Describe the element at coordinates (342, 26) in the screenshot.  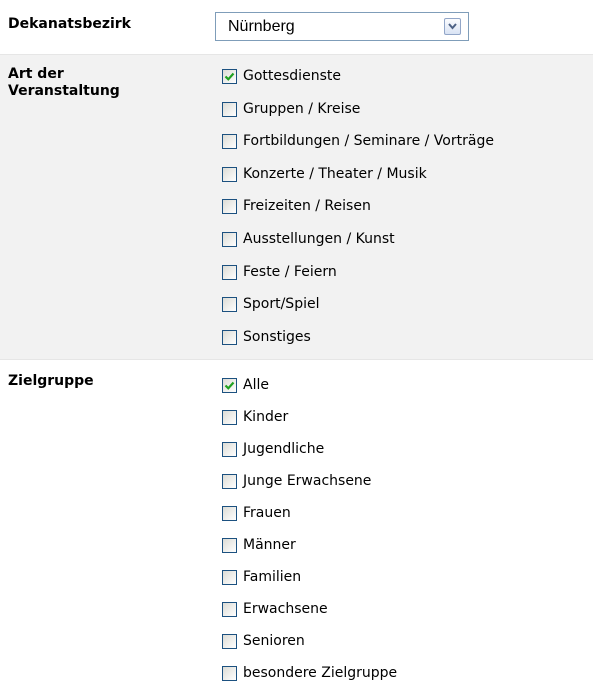
I see `dekanat-select: Nürnberg` at that location.